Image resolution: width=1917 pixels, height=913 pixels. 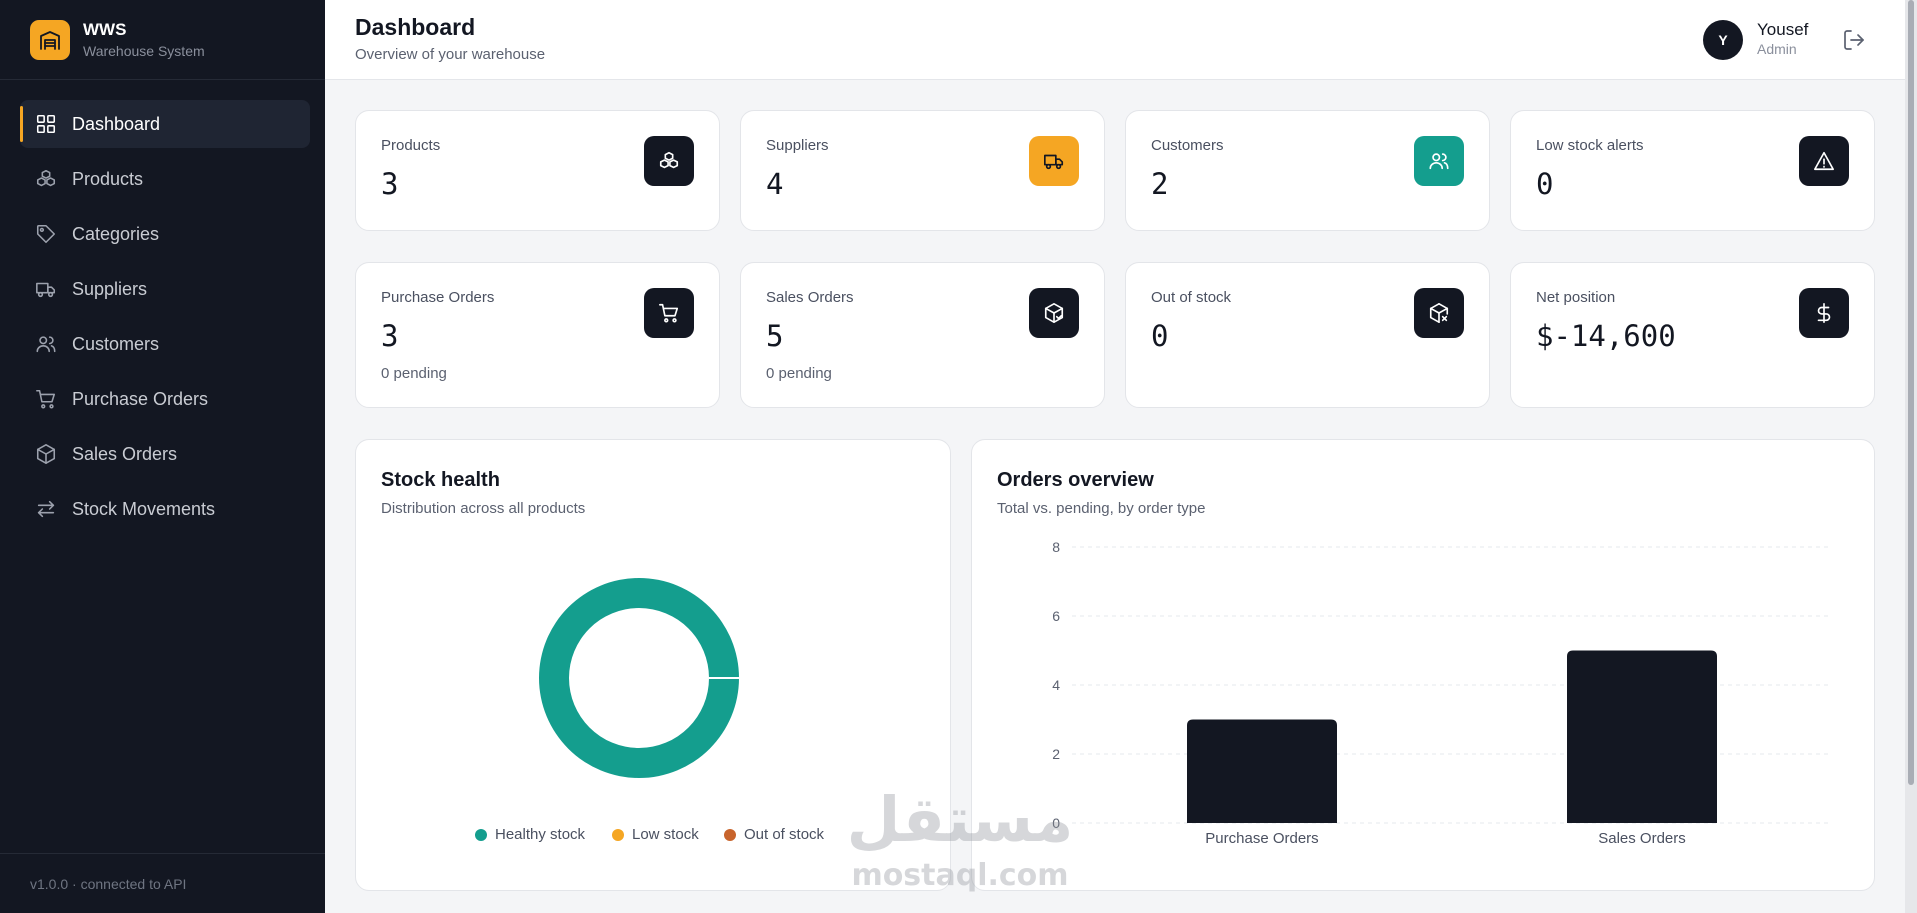 I want to click on dollar-icon, so click(x=1824, y=313).